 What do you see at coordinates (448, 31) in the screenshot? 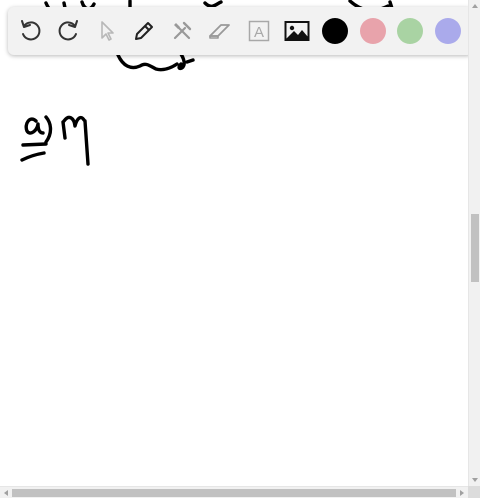
I see `color-swatch-lavender` at bounding box center [448, 31].